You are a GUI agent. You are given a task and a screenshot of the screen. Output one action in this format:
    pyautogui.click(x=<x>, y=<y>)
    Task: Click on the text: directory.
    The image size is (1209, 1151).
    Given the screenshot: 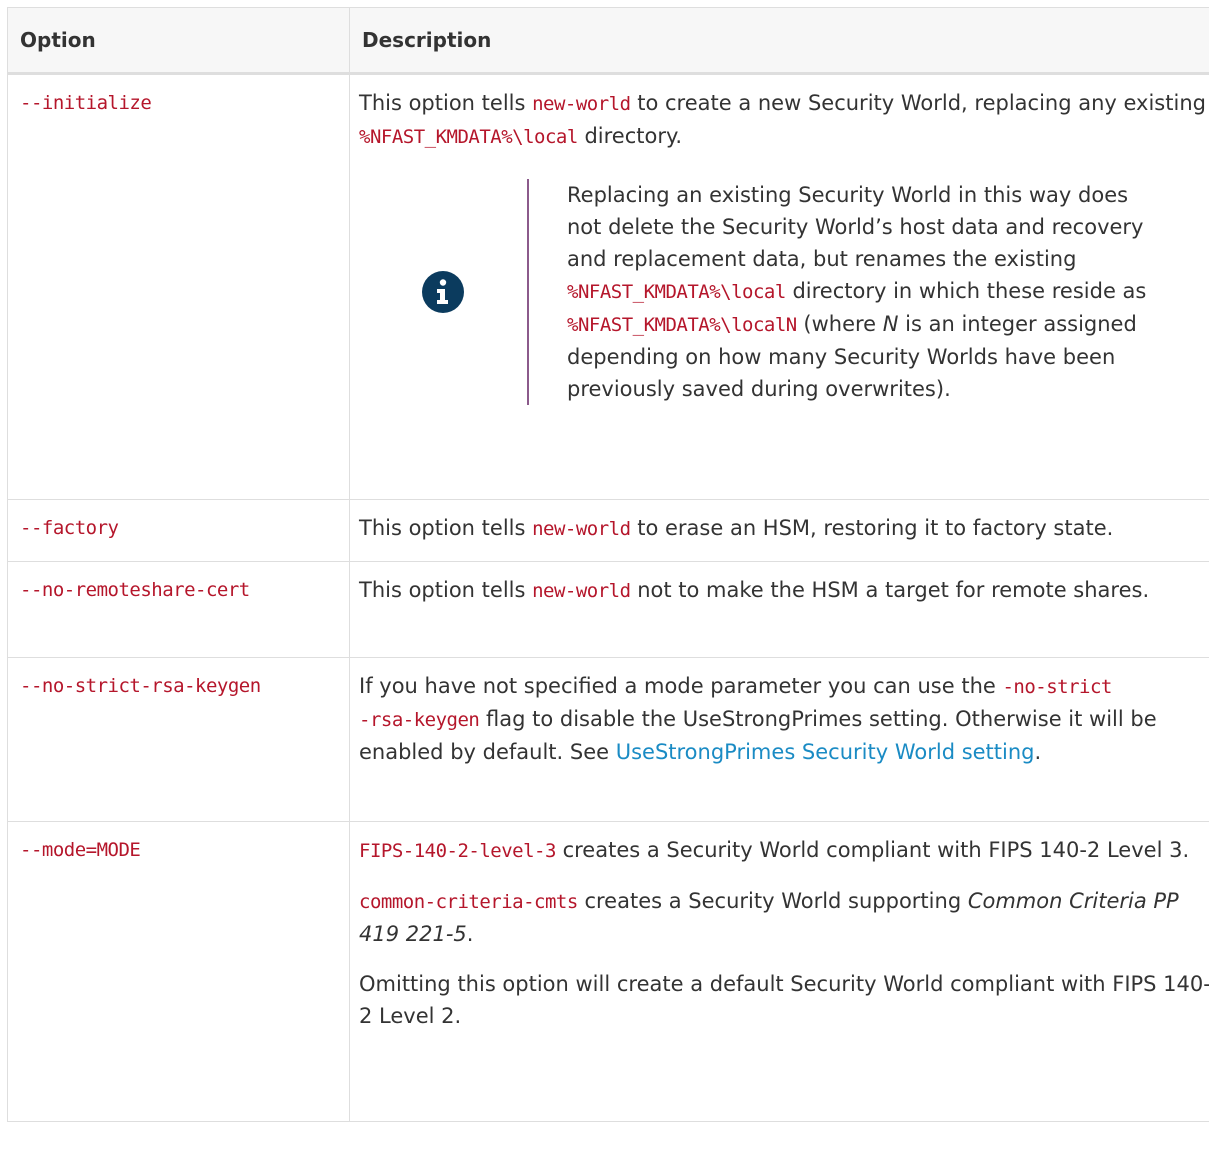 What is the action you would take?
    pyautogui.click(x=630, y=136)
    